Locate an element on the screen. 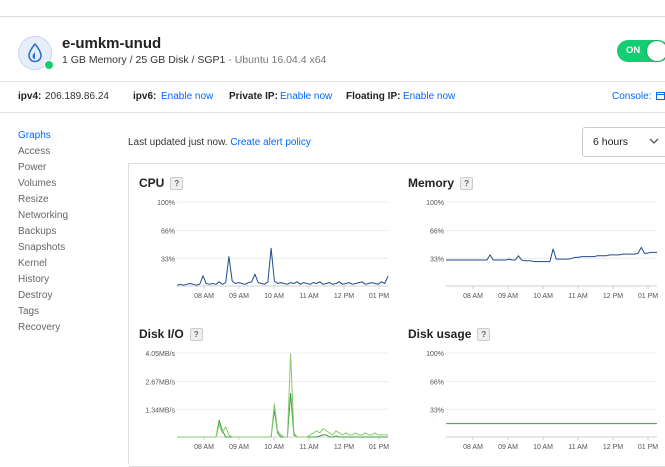  disk-usage-x-tick-label: 12 PM is located at coordinates (613, 447).